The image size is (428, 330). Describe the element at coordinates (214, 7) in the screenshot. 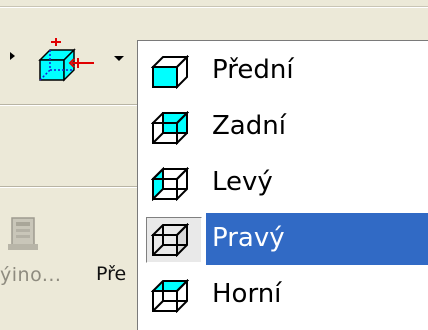

I see `toolbar-divider-highlight` at that location.